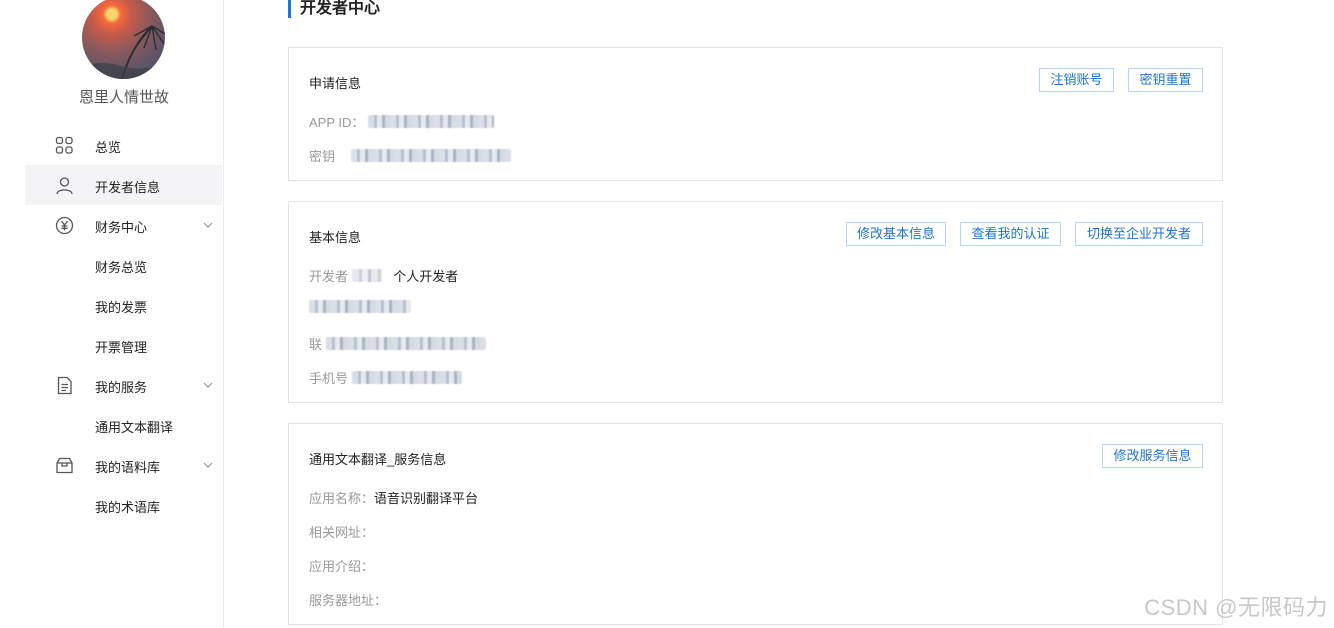  Describe the element at coordinates (128, 507) in the screenshot. I see `sidebar-item-label: 我的术语库` at that location.